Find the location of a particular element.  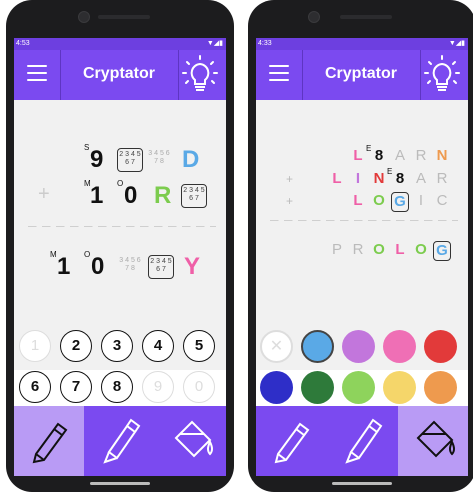

status-time: 4:53 is located at coordinates (23, 43).